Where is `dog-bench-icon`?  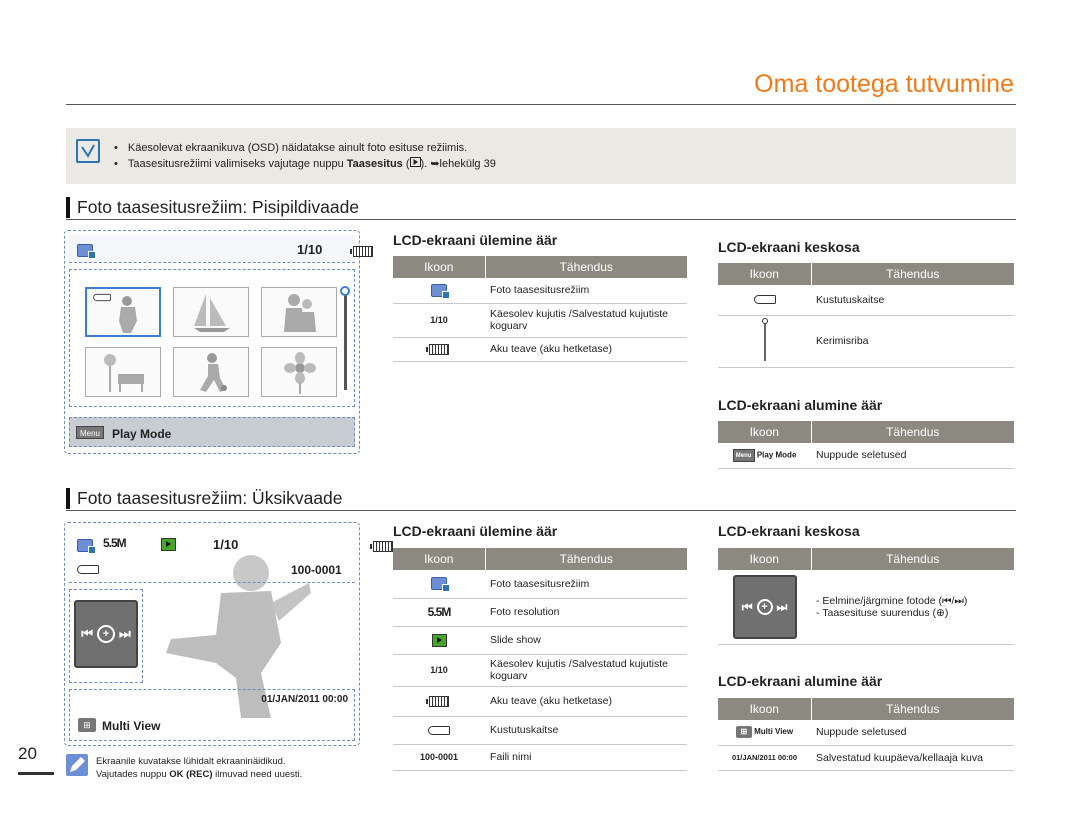 dog-bench-icon is located at coordinates (124, 373).